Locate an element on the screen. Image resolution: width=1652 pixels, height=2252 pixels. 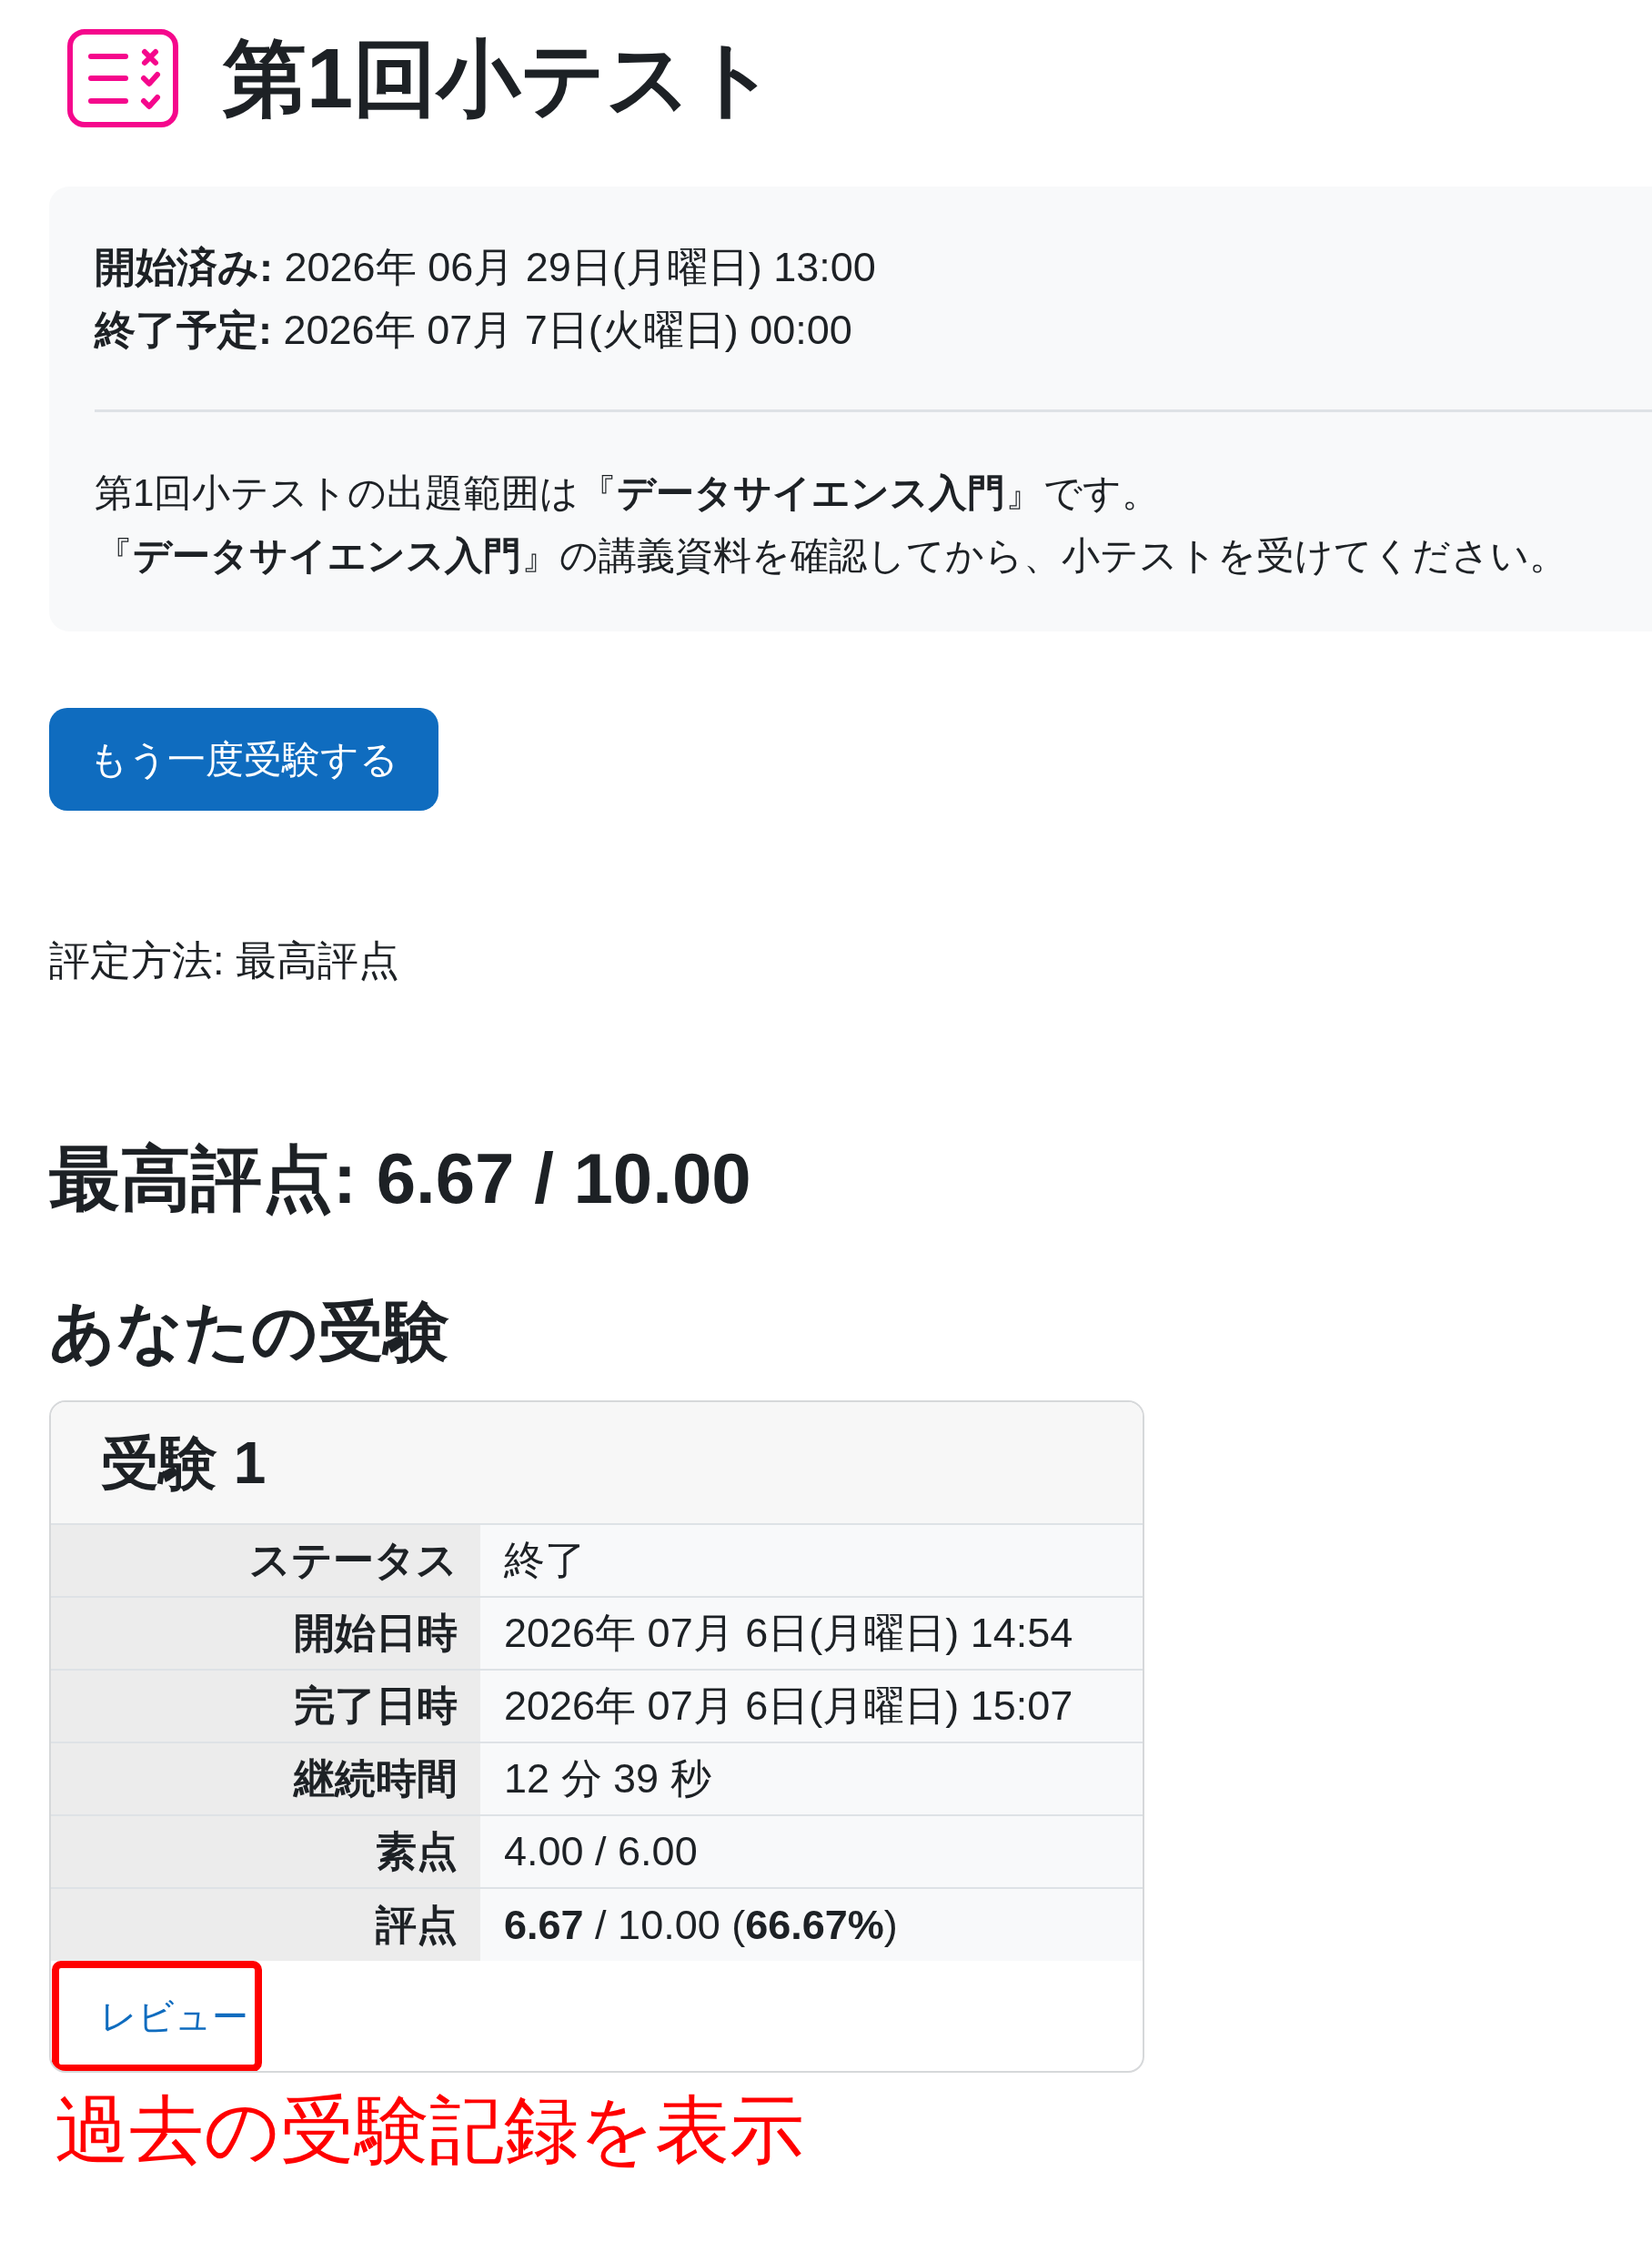
value-cell: 4.00 / 6.00 is located at coordinates (811, 1851).